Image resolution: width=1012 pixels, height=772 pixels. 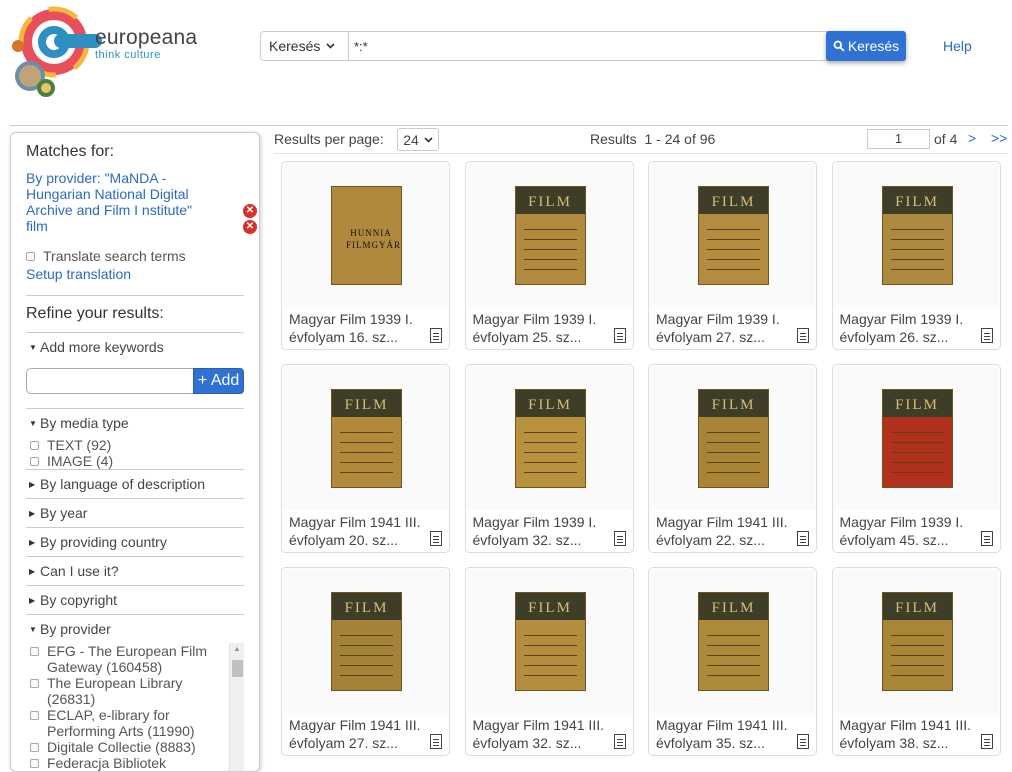 I want to click on add-keyword-button: + Add, so click(x=218, y=381).